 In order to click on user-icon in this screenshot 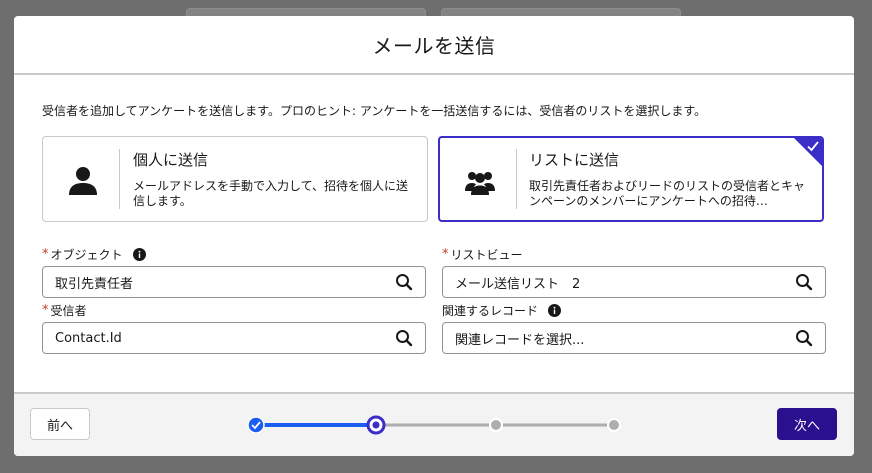, I will do `click(83, 181)`.